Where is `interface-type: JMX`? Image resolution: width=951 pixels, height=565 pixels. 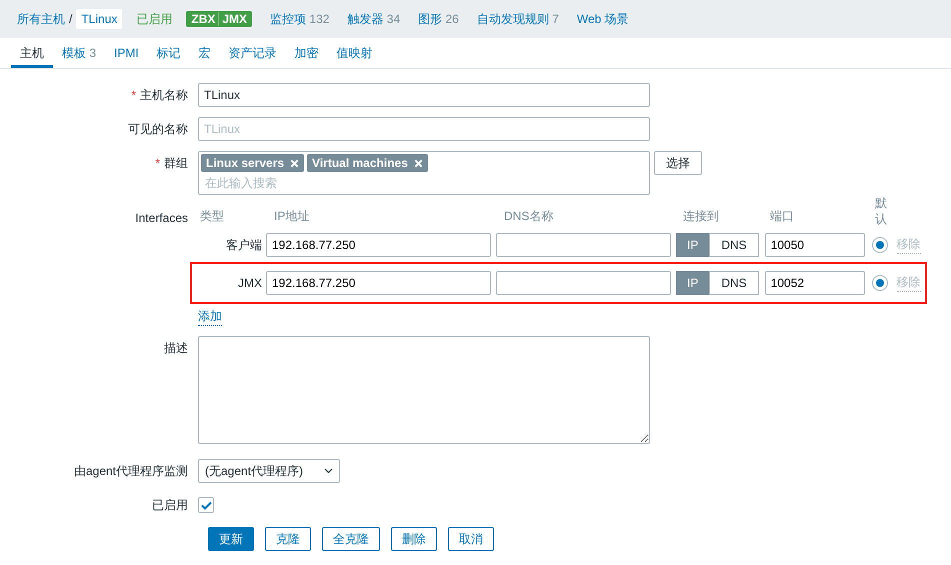
interface-type: JMX is located at coordinates (250, 283).